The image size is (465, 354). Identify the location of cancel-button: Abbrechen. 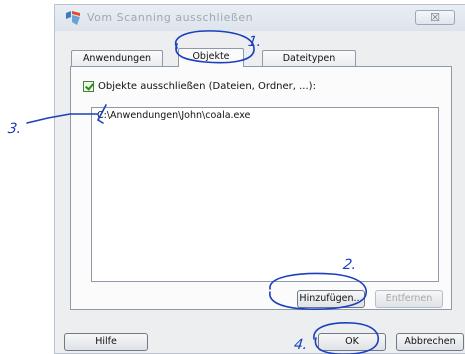
(430, 342).